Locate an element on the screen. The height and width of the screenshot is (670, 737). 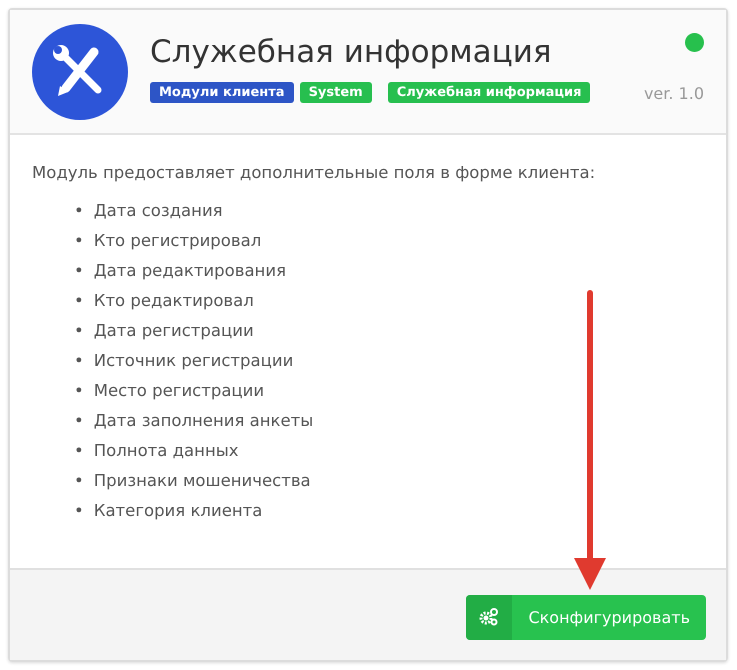
module-title: Служебная информация is located at coordinates (351, 52).